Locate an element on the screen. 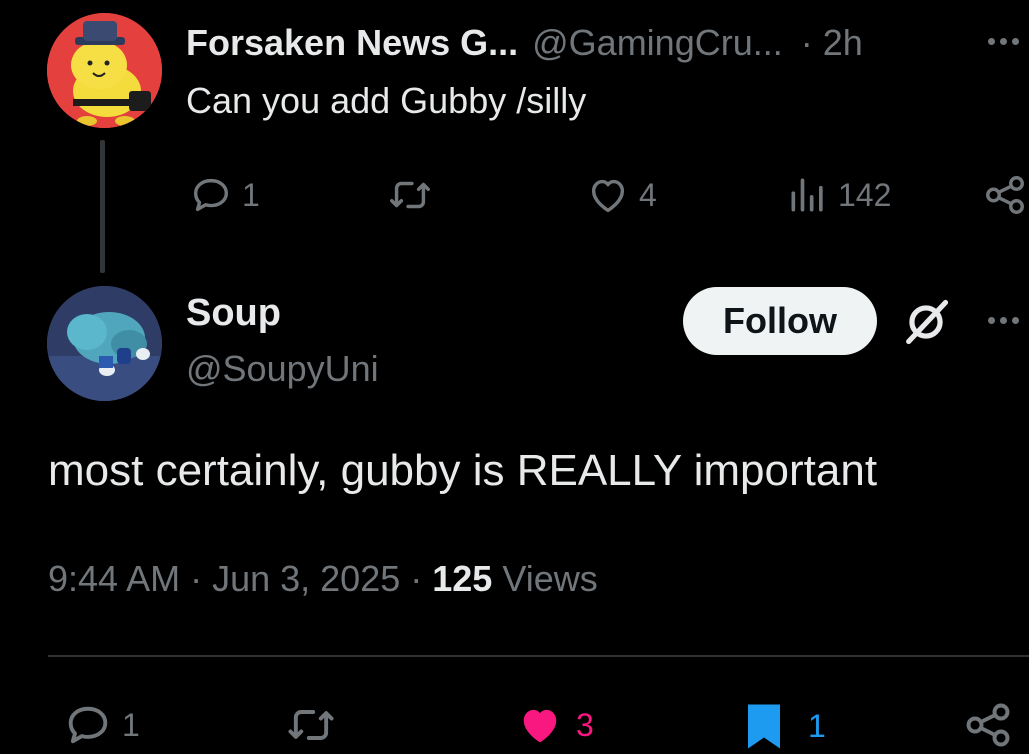 This screenshot has height=754, width=1029. parent-retweet-button is located at coordinates (410, 195).